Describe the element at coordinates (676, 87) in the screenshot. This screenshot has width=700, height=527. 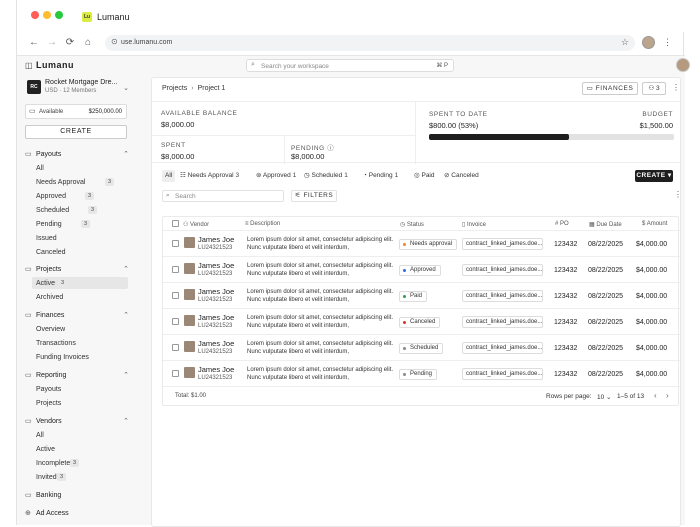
I see `more-options-icon: ⋮` at that location.